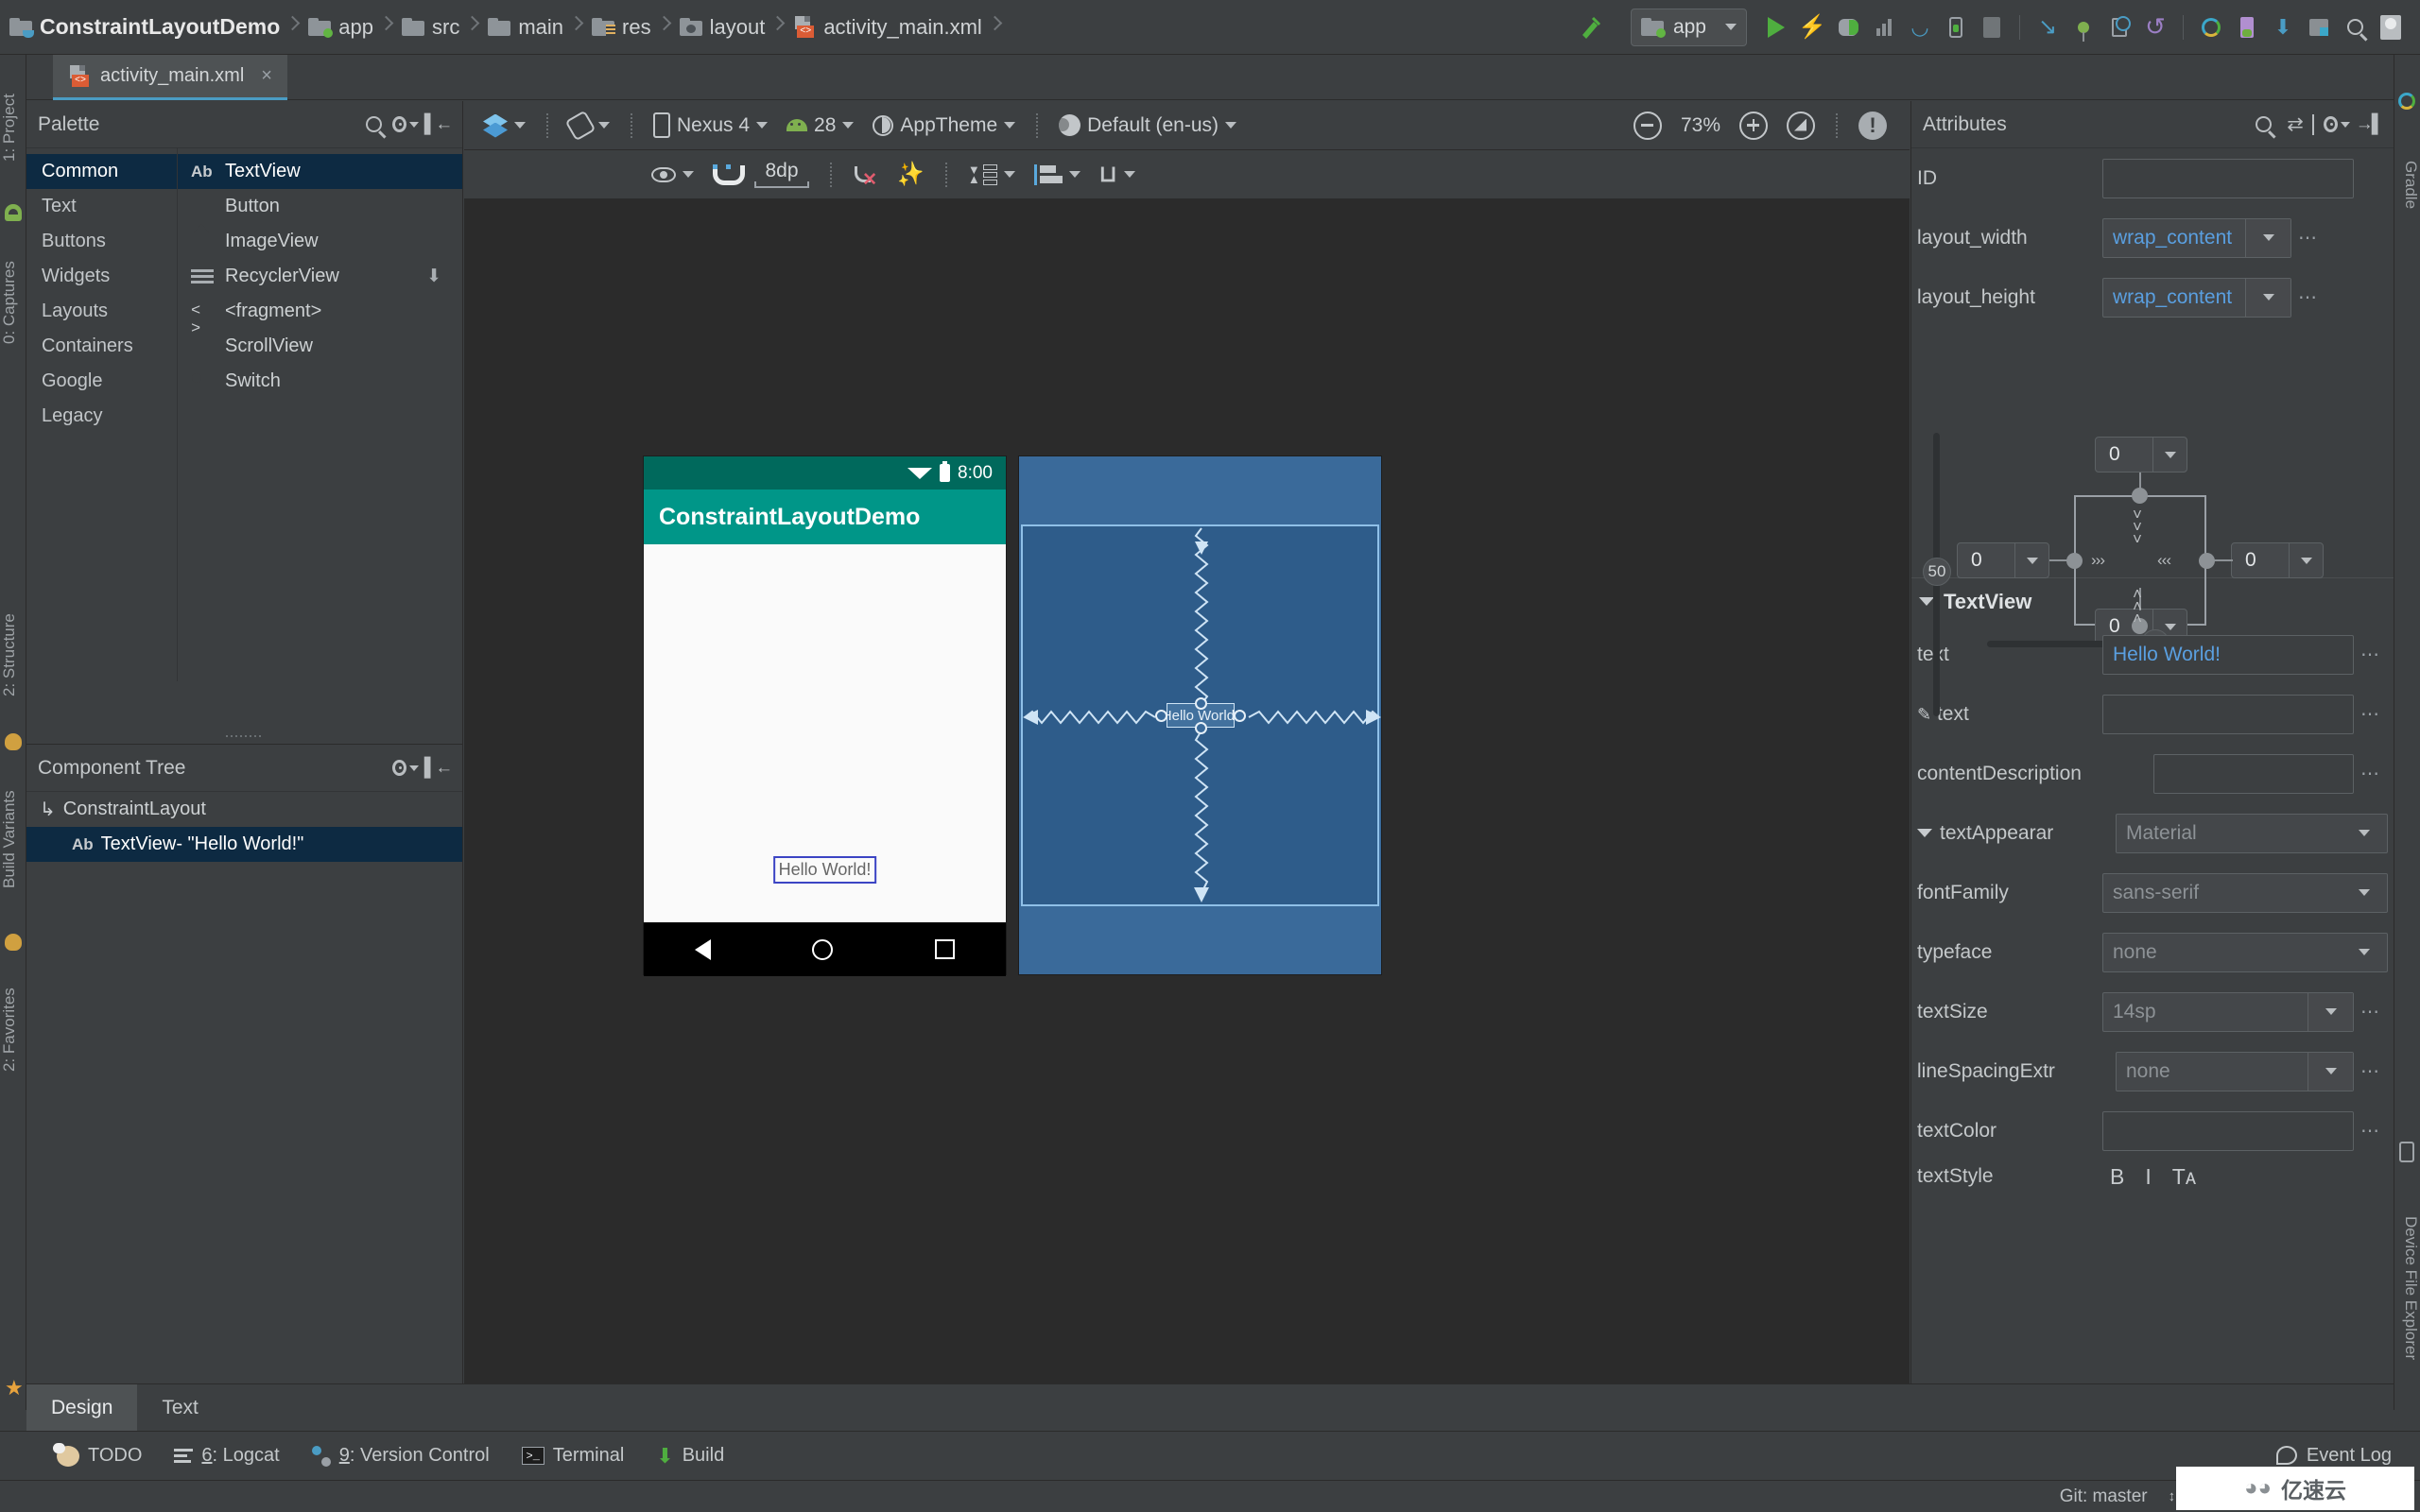  I want to click on sdk-manager-icon: ⬇, so click(2283, 27).